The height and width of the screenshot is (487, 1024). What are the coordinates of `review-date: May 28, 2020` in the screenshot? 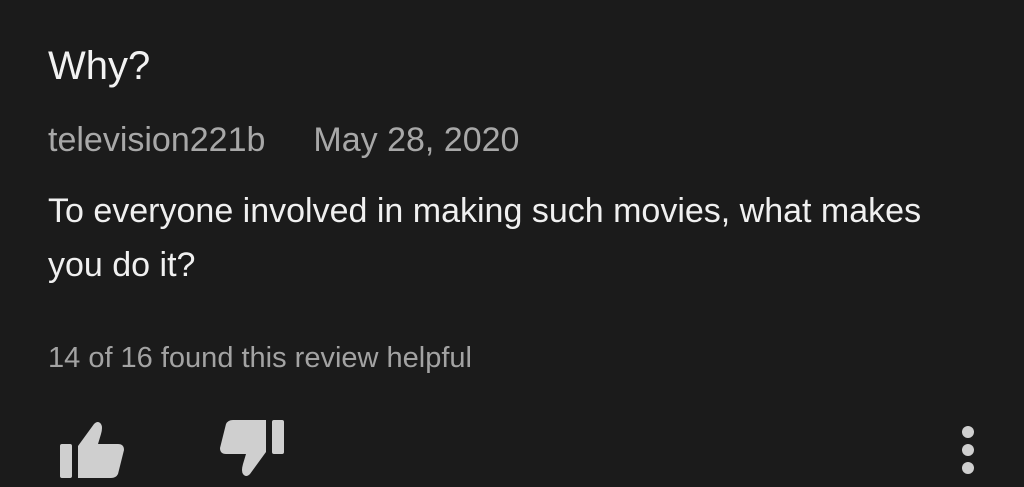 It's located at (416, 140).